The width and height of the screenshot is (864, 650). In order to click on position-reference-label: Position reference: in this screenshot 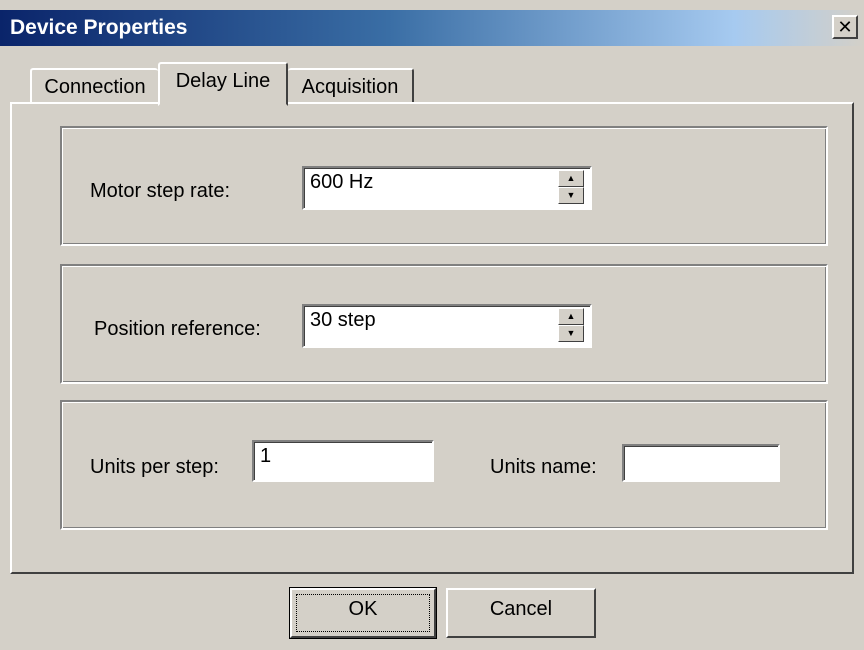, I will do `click(177, 329)`.